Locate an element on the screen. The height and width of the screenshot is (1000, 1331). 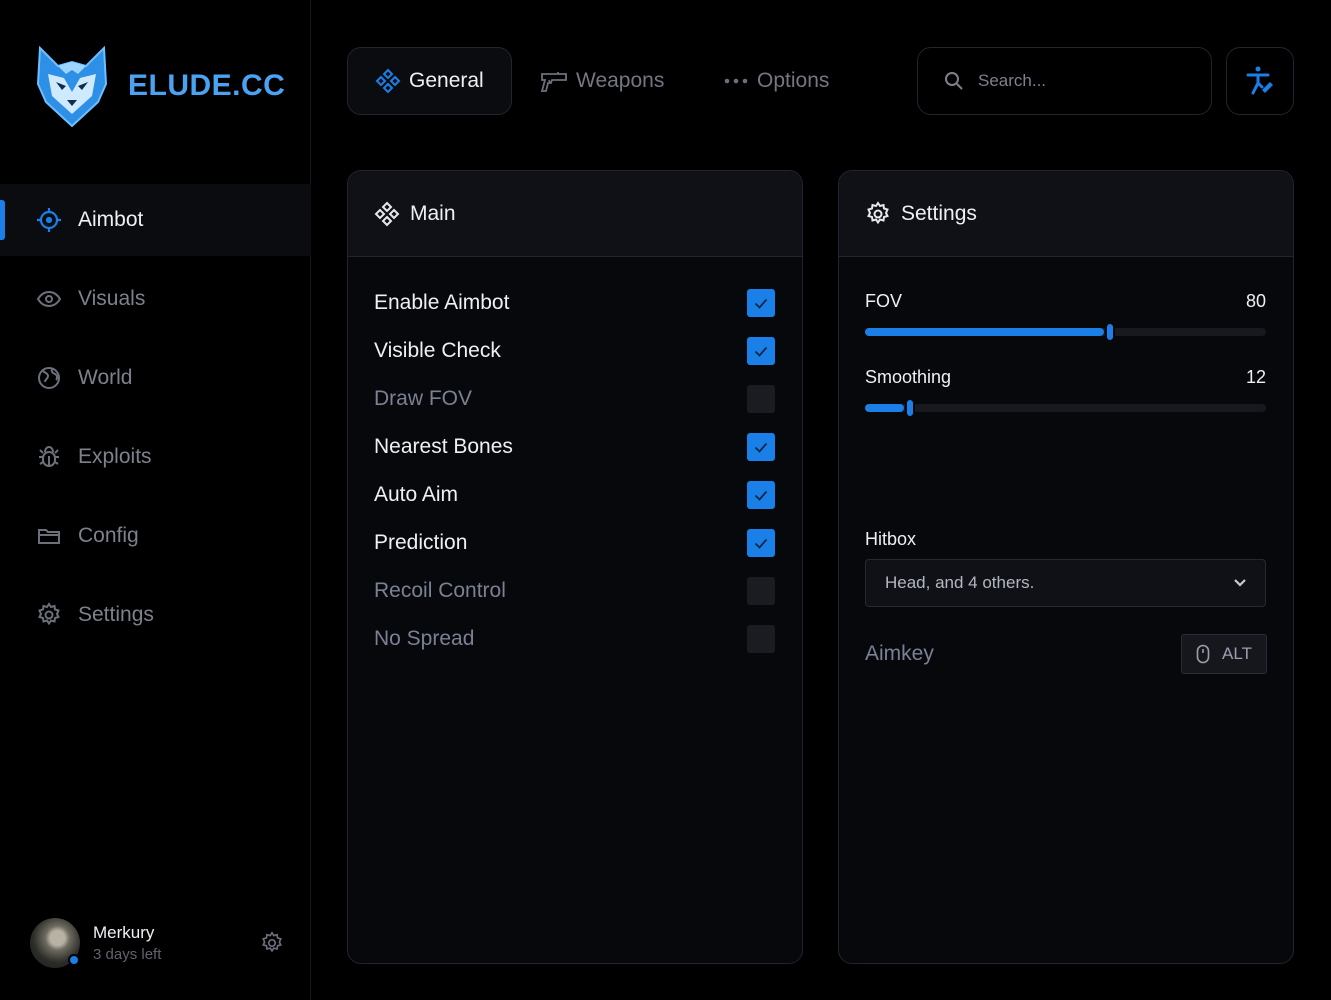
sidebar-item-label: Exploits is located at coordinates (115, 456).